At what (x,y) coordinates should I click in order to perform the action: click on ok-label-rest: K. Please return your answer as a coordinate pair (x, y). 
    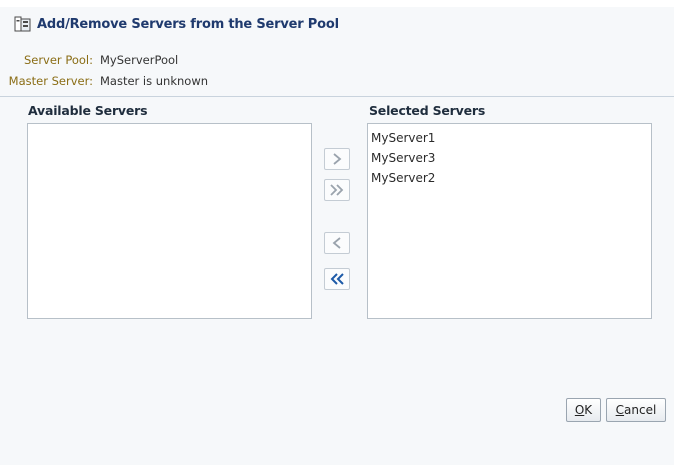
    Looking at the image, I should click on (588, 410).